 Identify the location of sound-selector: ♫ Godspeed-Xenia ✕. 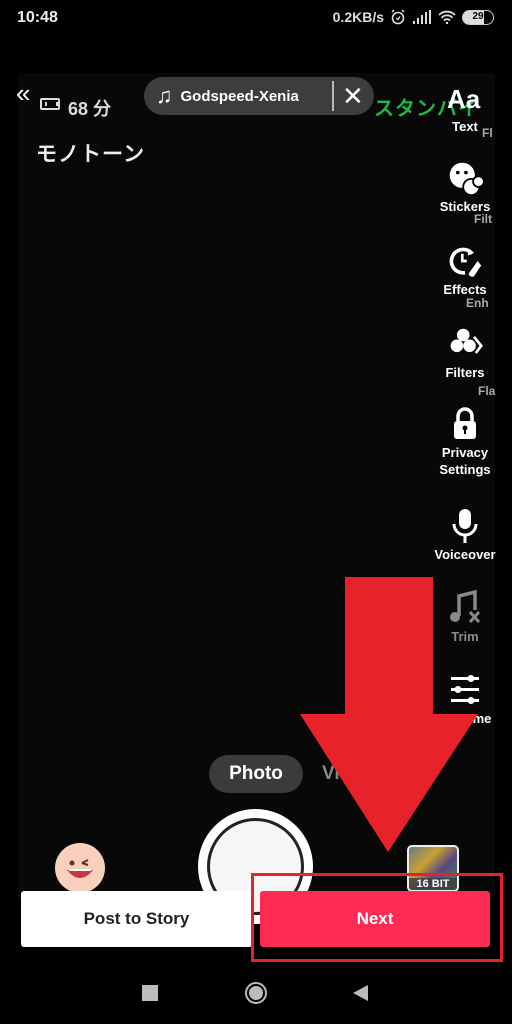
(259, 96).